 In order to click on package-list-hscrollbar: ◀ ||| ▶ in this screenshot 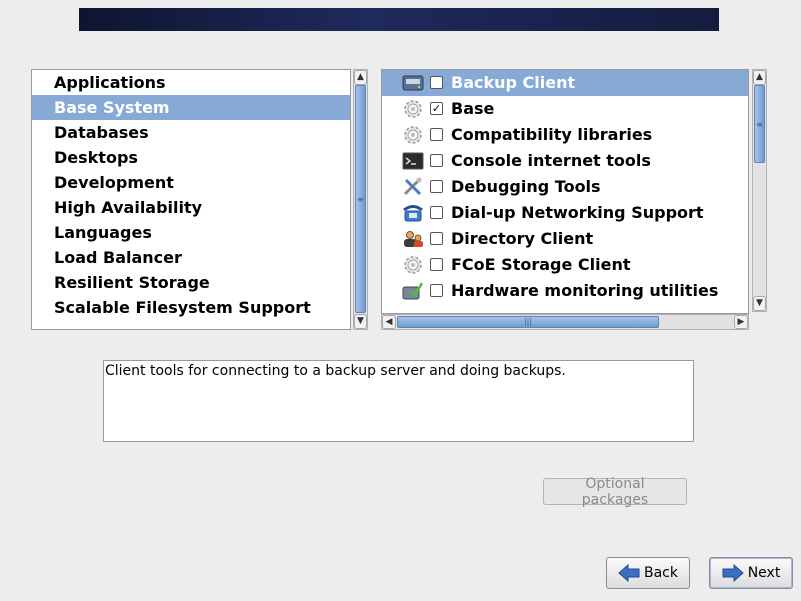, I will do `click(565, 322)`.